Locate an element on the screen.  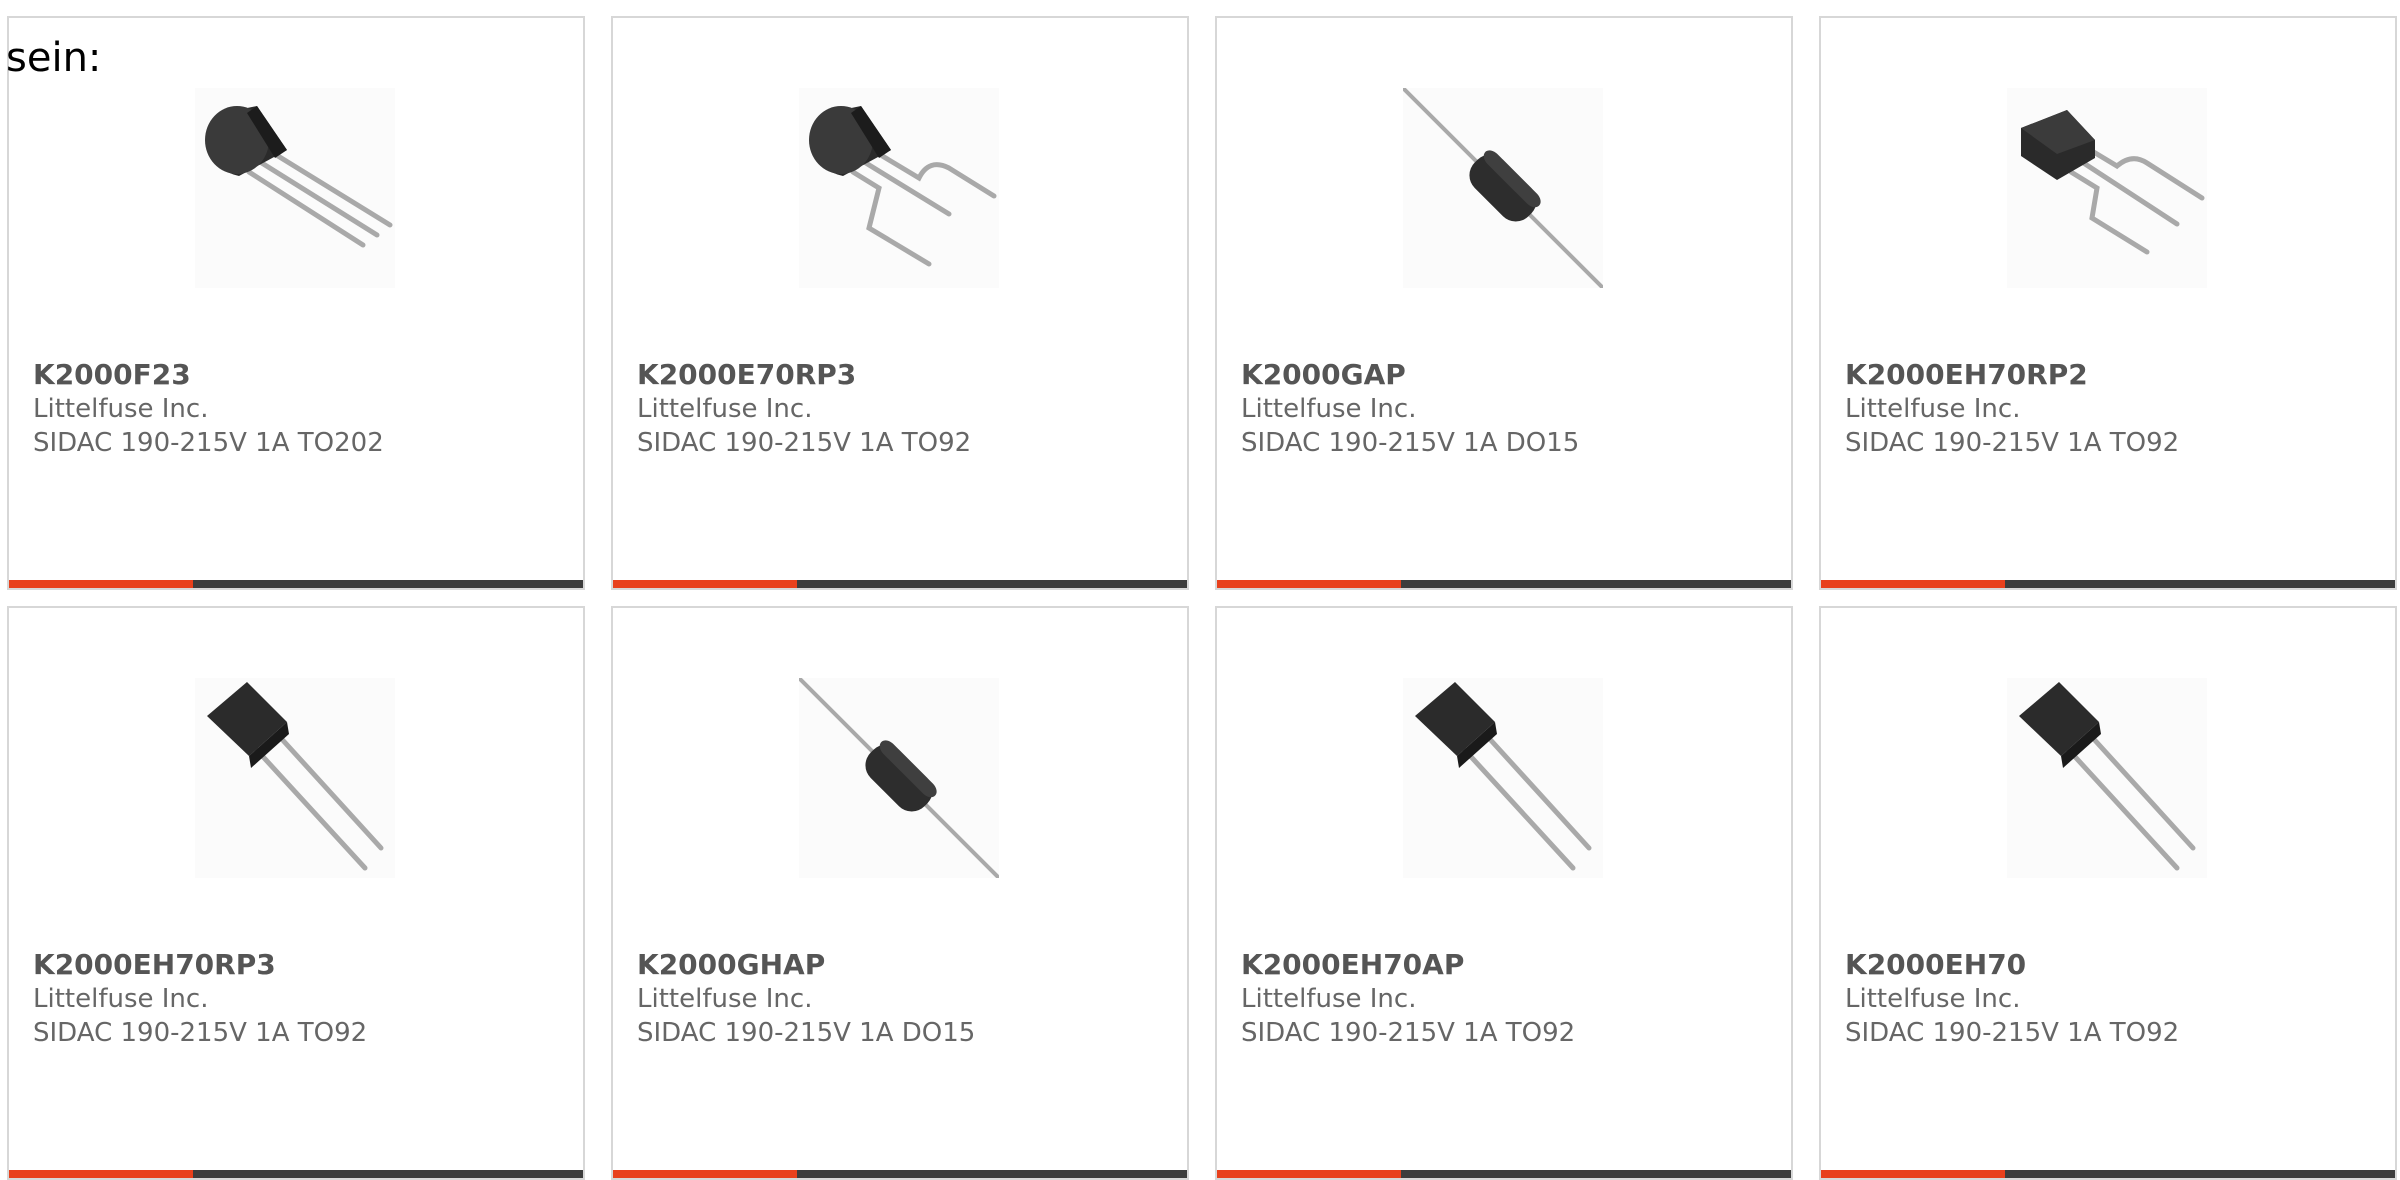
part-number: K2000EH70AP is located at coordinates (1352, 965).